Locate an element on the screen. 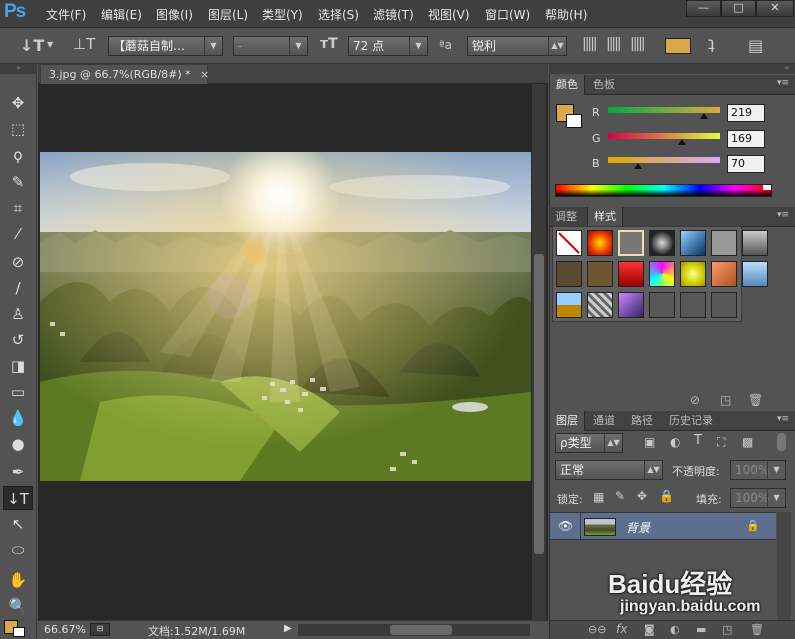  filter-smart-object-icon: ▩ is located at coordinates (747, 442).